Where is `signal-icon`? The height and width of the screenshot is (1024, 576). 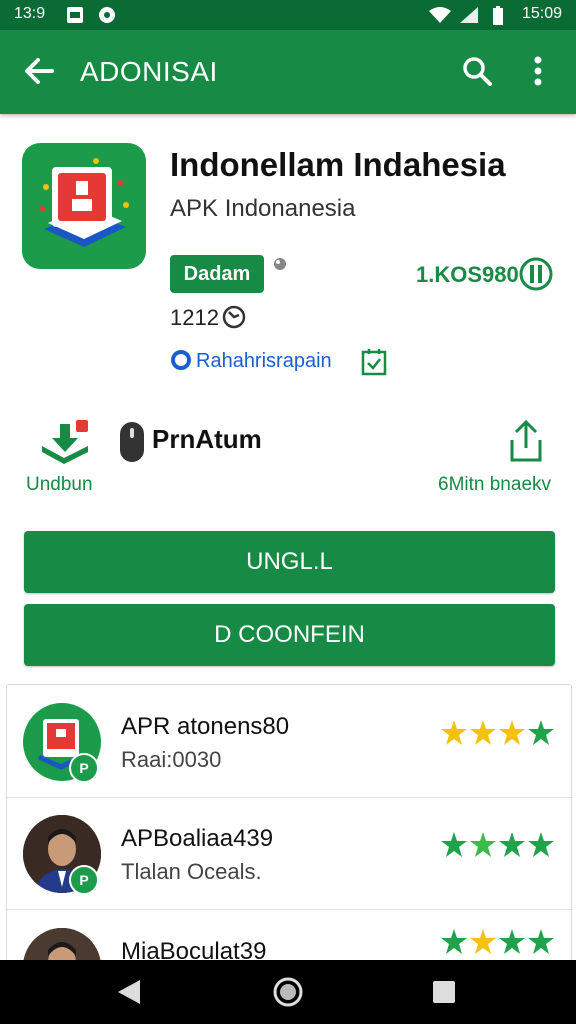
signal-icon is located at coordinates (469, 17).